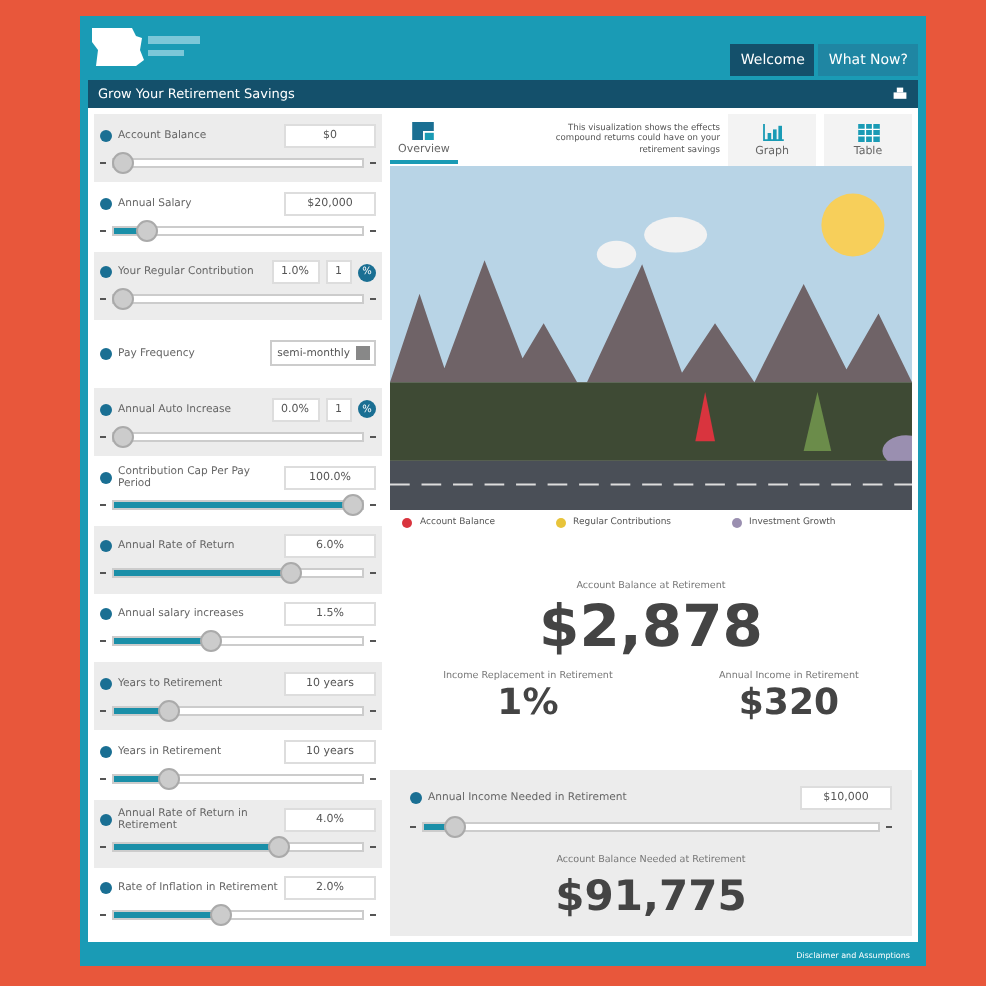  Describe the element at coordinates (900, 94) in the screenshot. I see `print-icon` at that location.